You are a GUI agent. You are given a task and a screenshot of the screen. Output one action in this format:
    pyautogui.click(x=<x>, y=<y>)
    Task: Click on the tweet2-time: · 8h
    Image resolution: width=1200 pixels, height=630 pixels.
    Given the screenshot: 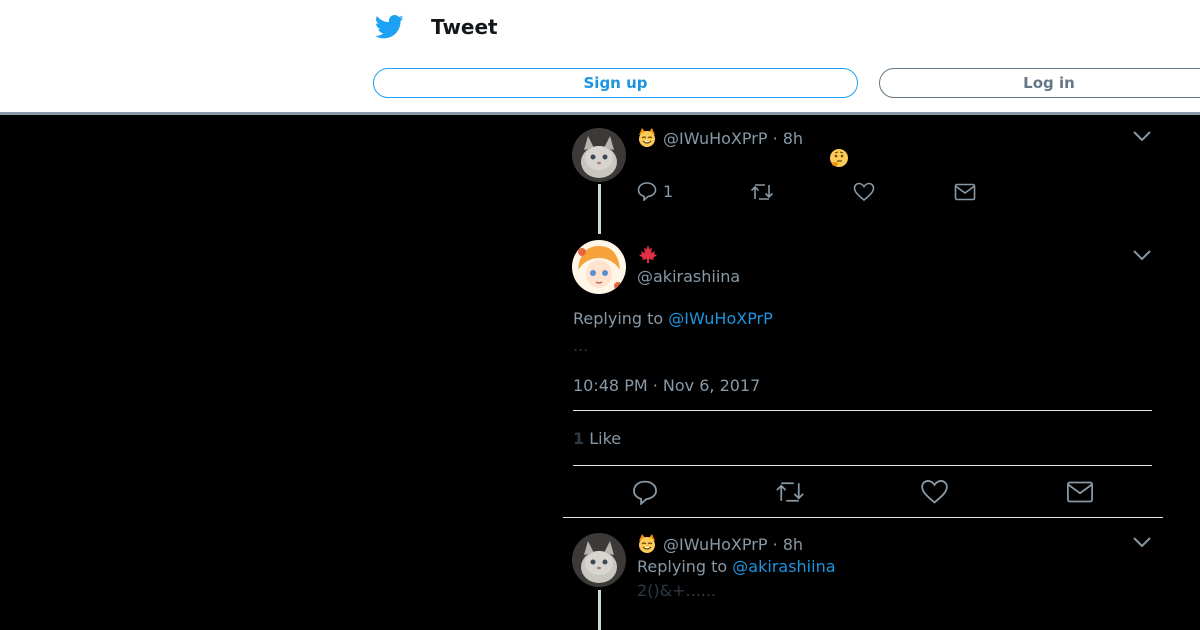 What is the action you would take?
    pyautogui.click(x=788, y=544)
    